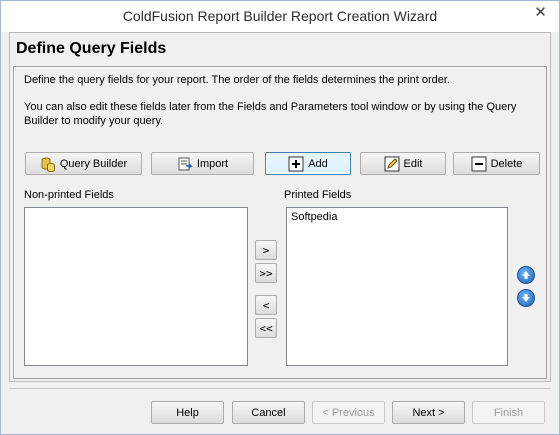  What do you see at coordinates (413, 163) in the screenshot?
I see `edit-label: Edit` at bounding box center [413, 163].